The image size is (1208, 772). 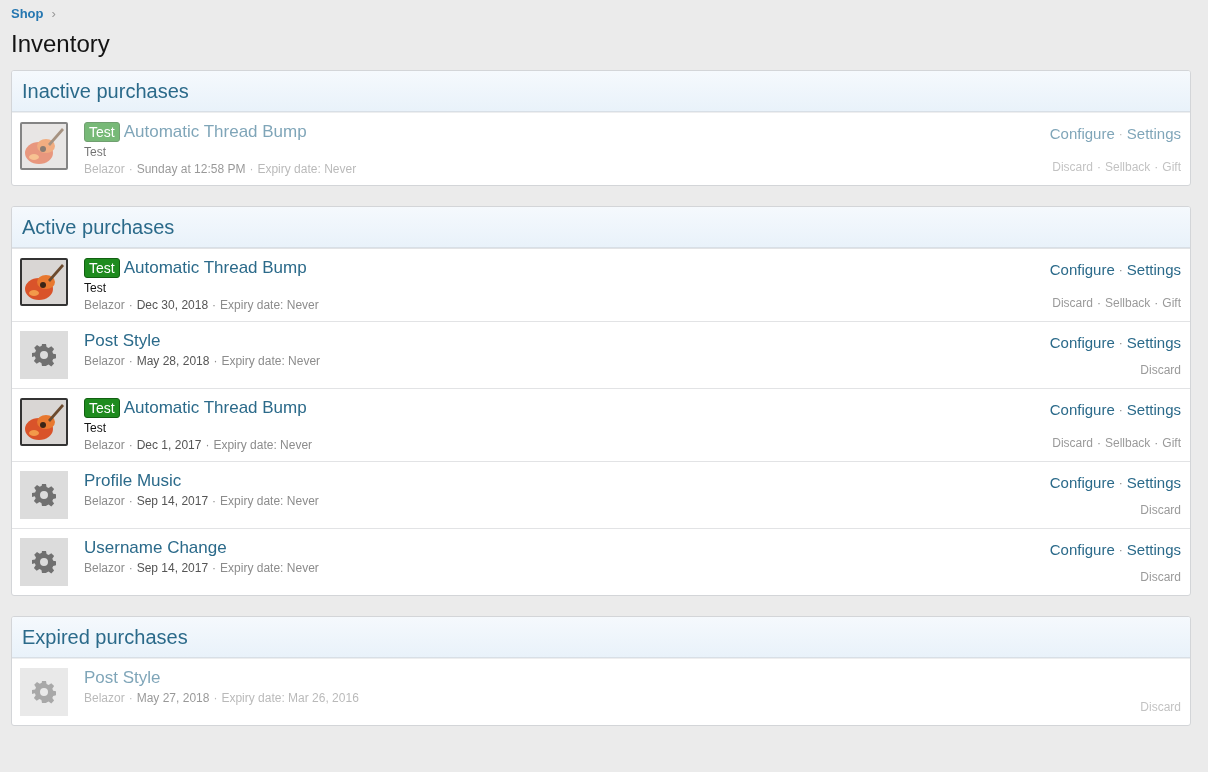 I want to click on section-header: Inactive purchases, so click(x=601, y=91).